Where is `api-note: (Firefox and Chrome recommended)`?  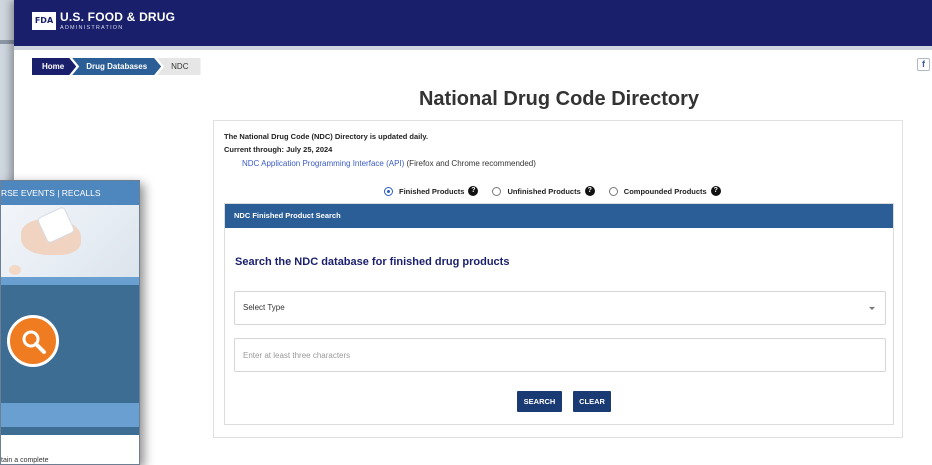 api-note: (Firefox and Chrome recommended) is located at coordinates (470, 163).